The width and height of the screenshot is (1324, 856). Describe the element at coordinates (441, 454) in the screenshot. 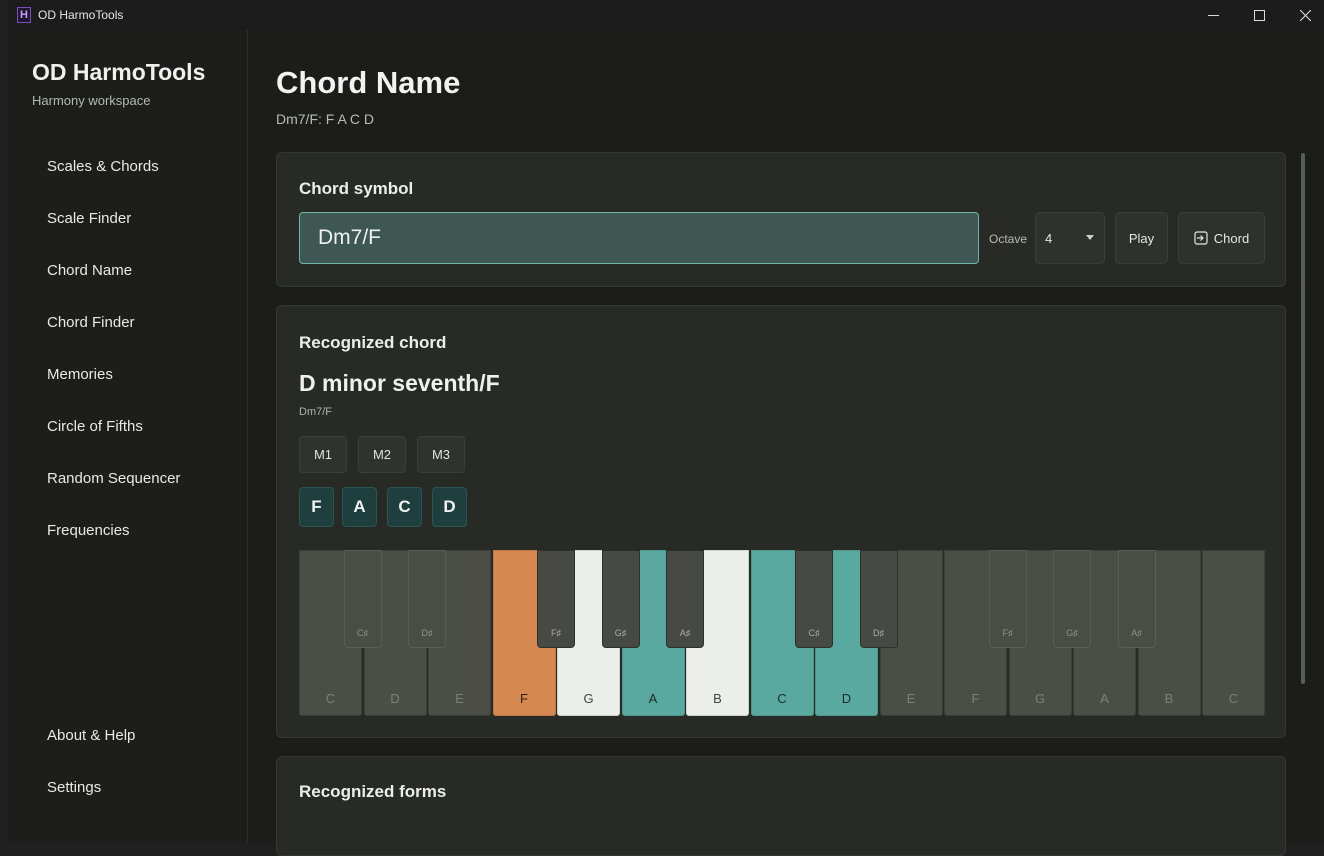

I see `memory-button-m3: M3` at that location.